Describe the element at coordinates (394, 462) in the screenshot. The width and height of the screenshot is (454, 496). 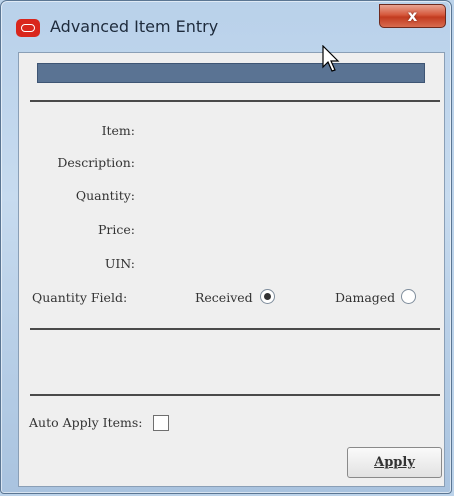
I see `apply-button: Apply` at that location.